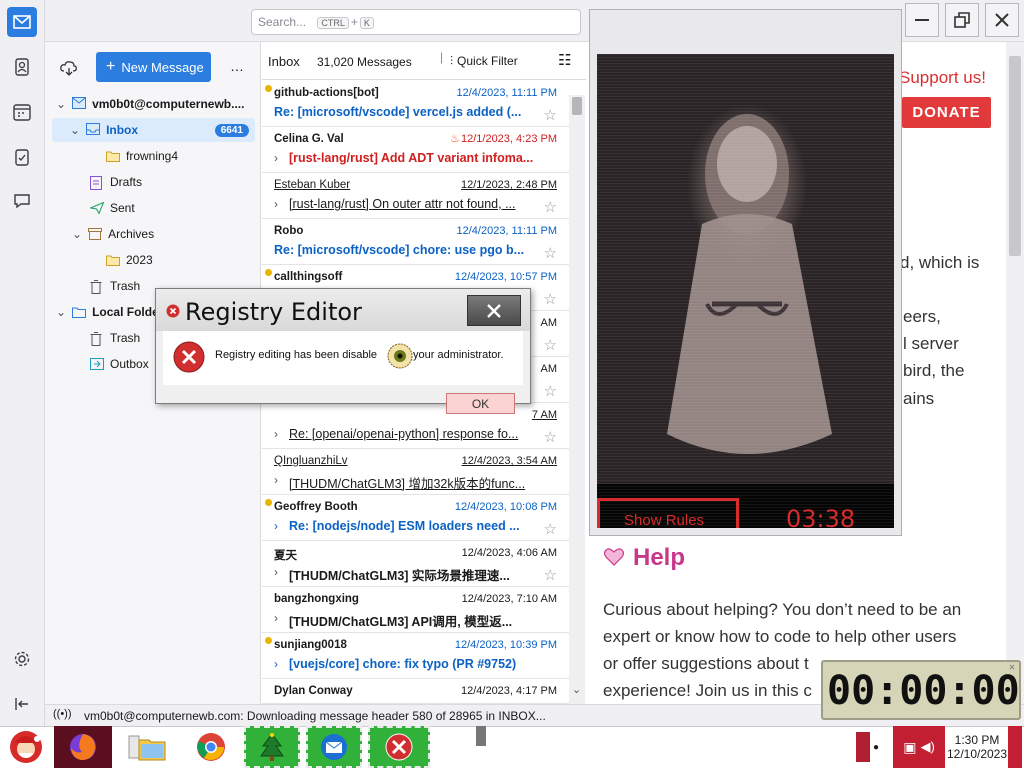 The height and width of the screenshot is (768, 1024). What do you see at coordinates (153, 67) in the screenshot?
I see `new-message-button: + New Message` at bounding box center [153, 67].